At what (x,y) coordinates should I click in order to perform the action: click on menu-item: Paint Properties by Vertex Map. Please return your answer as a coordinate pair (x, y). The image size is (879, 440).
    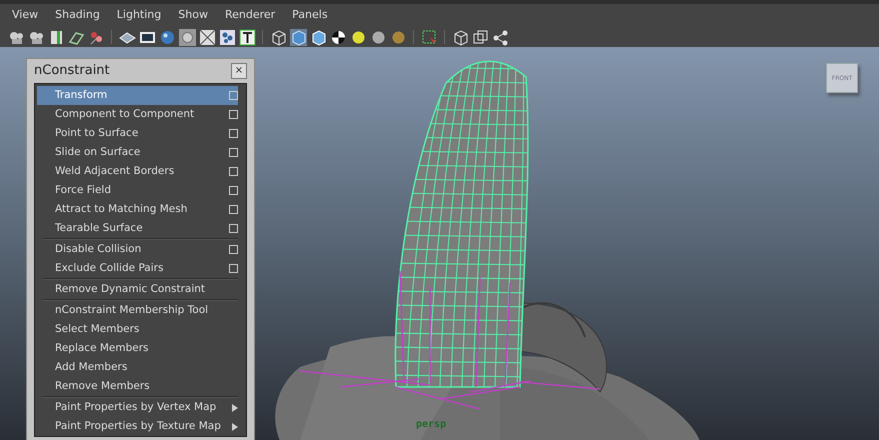
    Looking at the image, I should click on (137, 407).